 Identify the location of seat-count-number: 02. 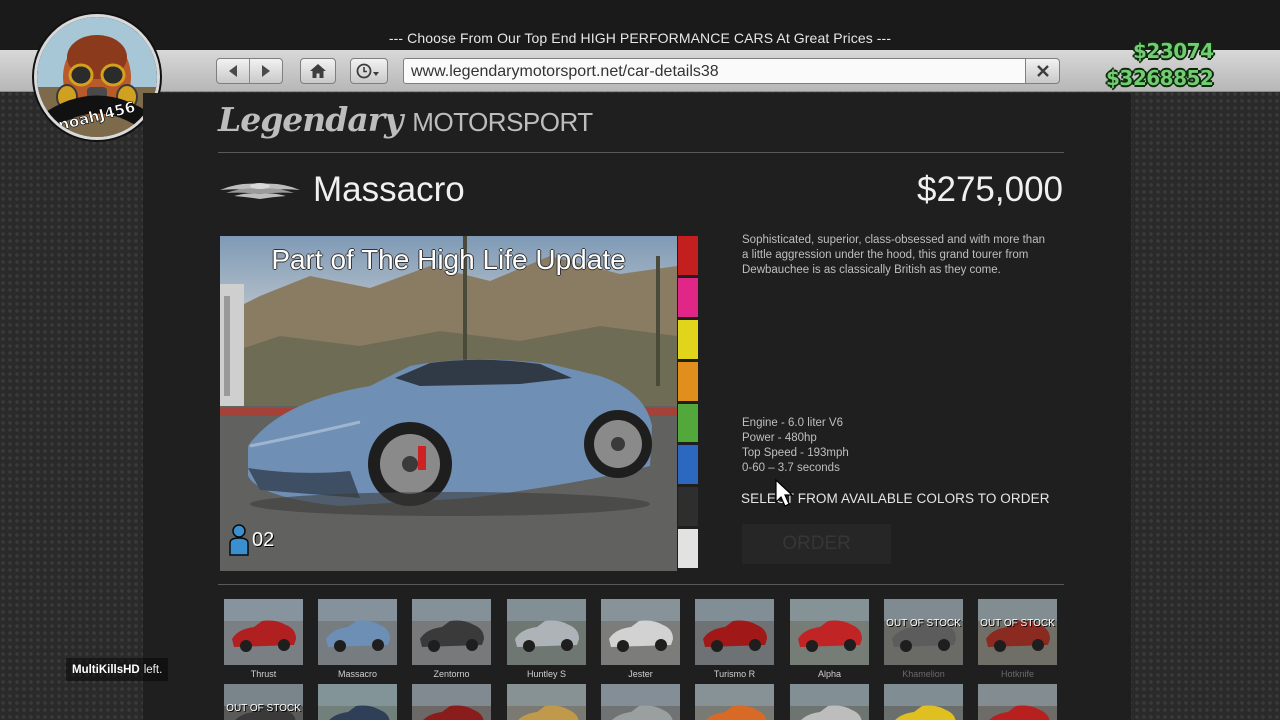
(263, 539).